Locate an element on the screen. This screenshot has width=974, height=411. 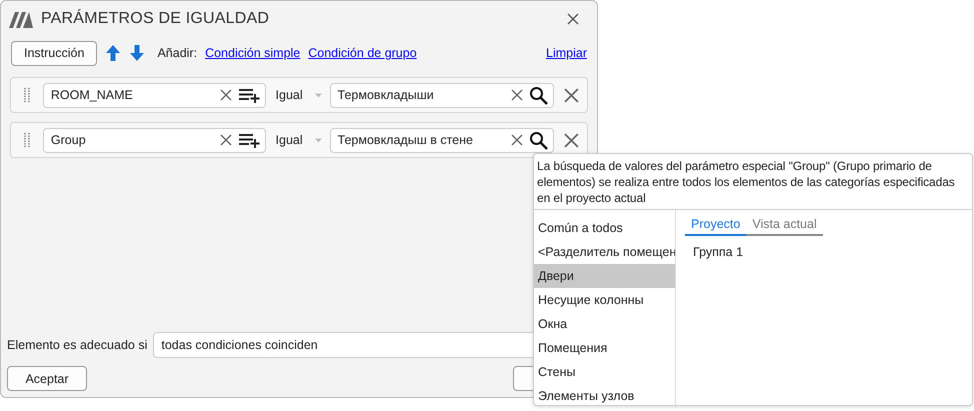
arrow-down-icon is located at coordinates (137, 53).